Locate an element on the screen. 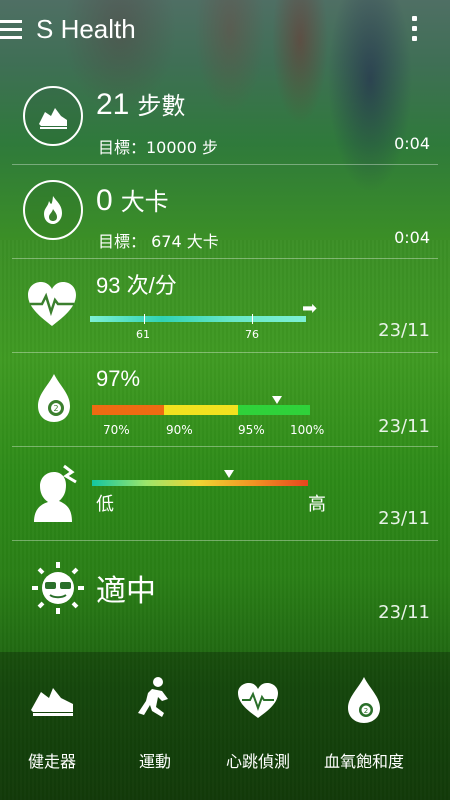  nav-label: 血氧飽和度 is located at coordinates (363, 761).